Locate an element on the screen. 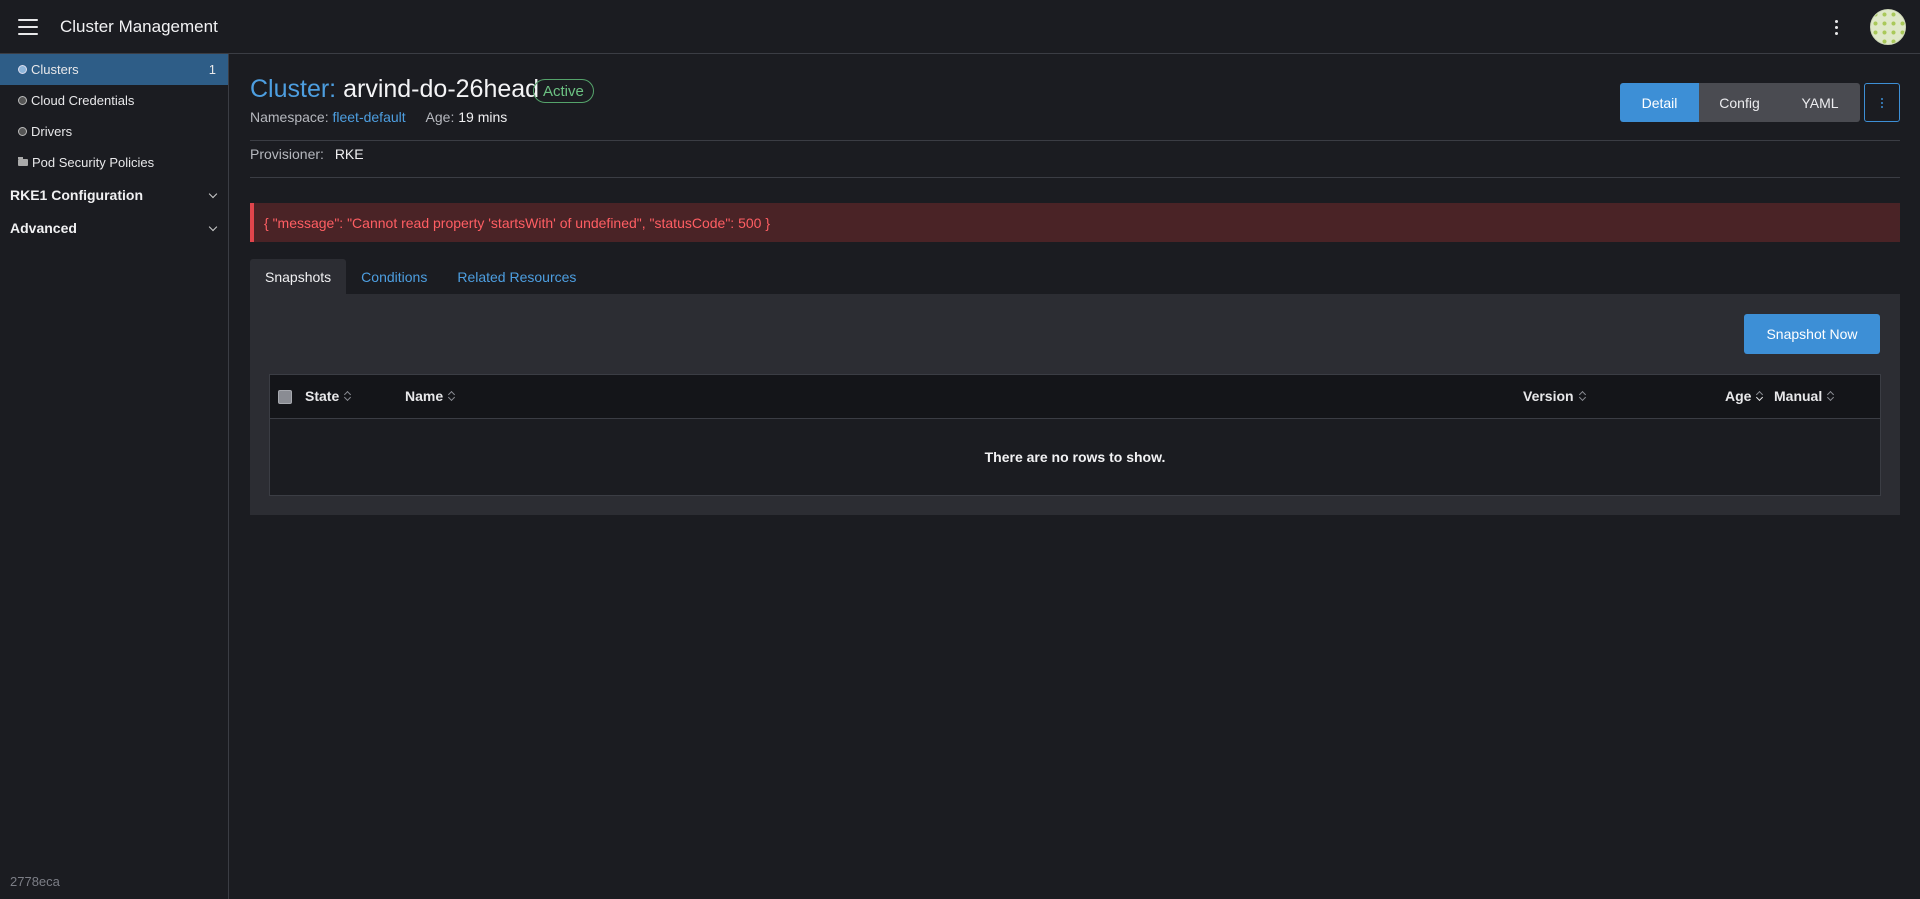 This screenshot has height=899, width=1920. tab-bar: Snapshots Conditions Related Resources is located at coordinates (420, 276).